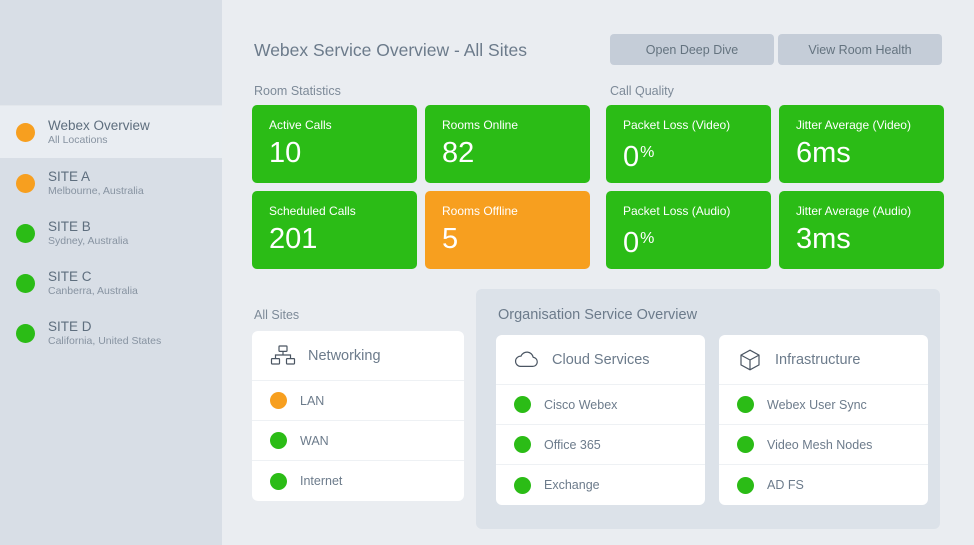 This screenshot has height=545, width=974. I want to click on room-statistics-label: Room Statistics, so click(297, 91).